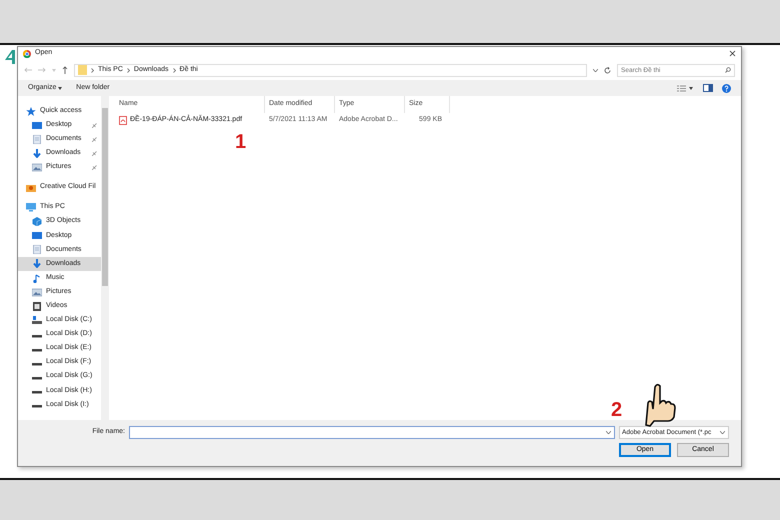 The height and width of the screenshot is (520, 780). What do you see at coordinates (31, 207) in the screenshot?
I see `pc-icon` at bounding box center [31, 207].